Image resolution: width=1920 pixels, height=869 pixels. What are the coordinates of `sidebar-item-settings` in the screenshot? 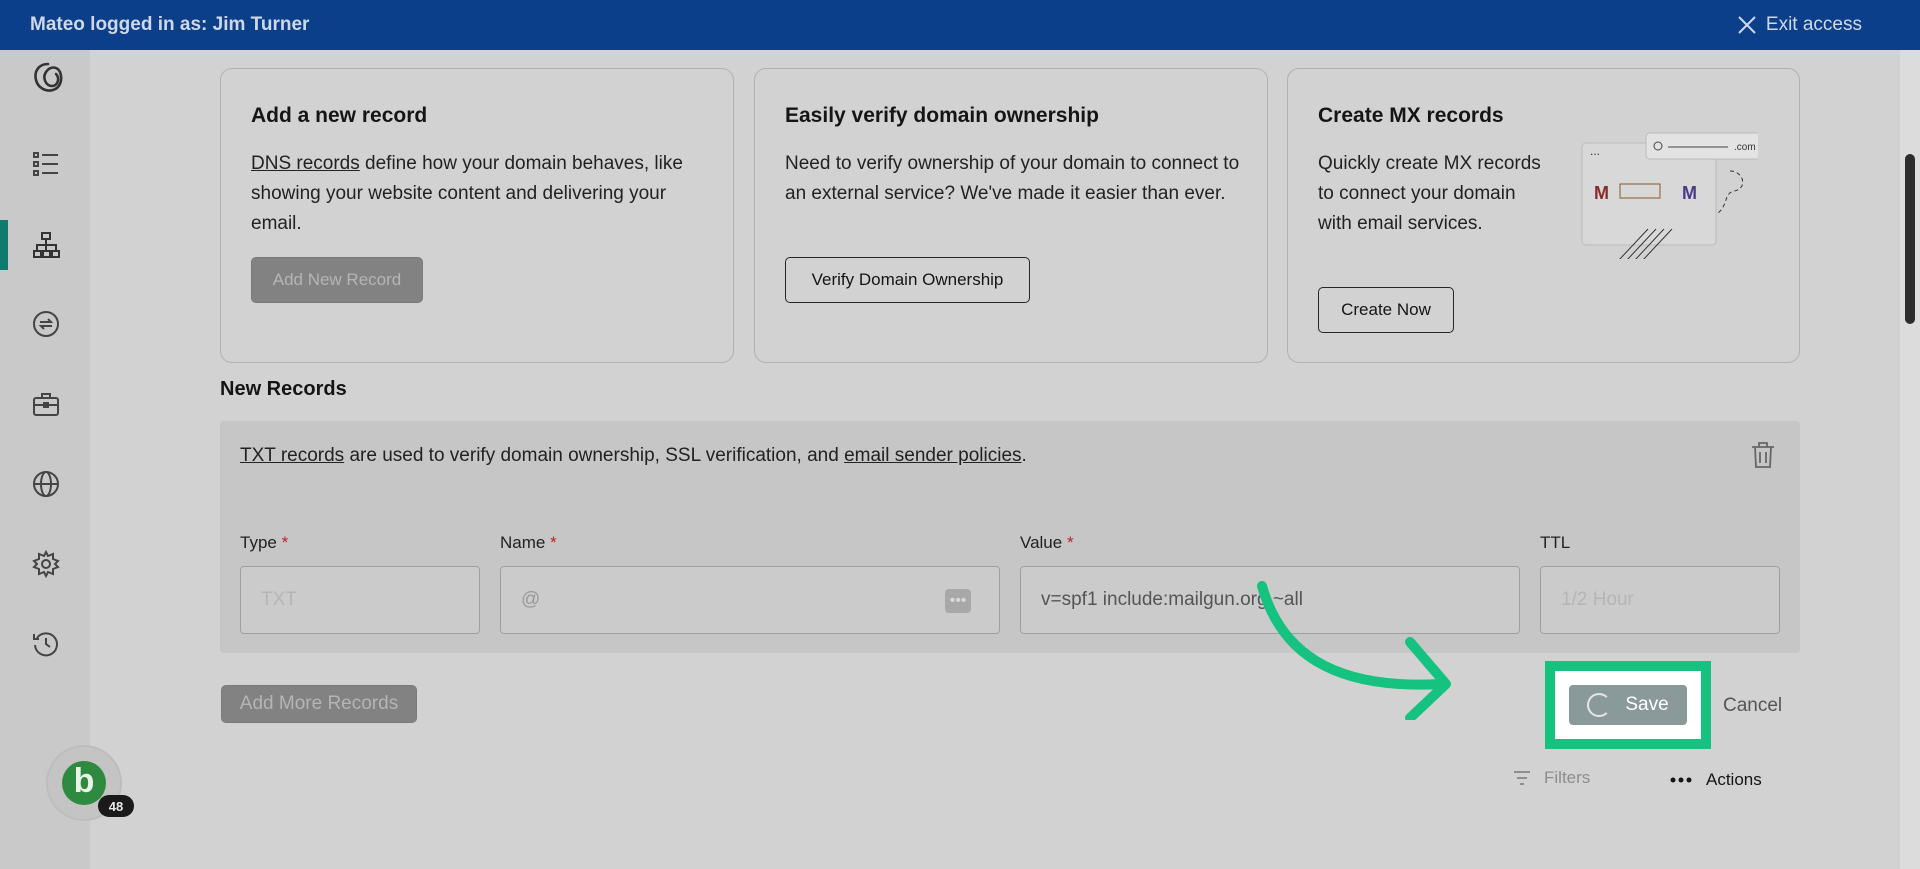 It's located at (46, 564).